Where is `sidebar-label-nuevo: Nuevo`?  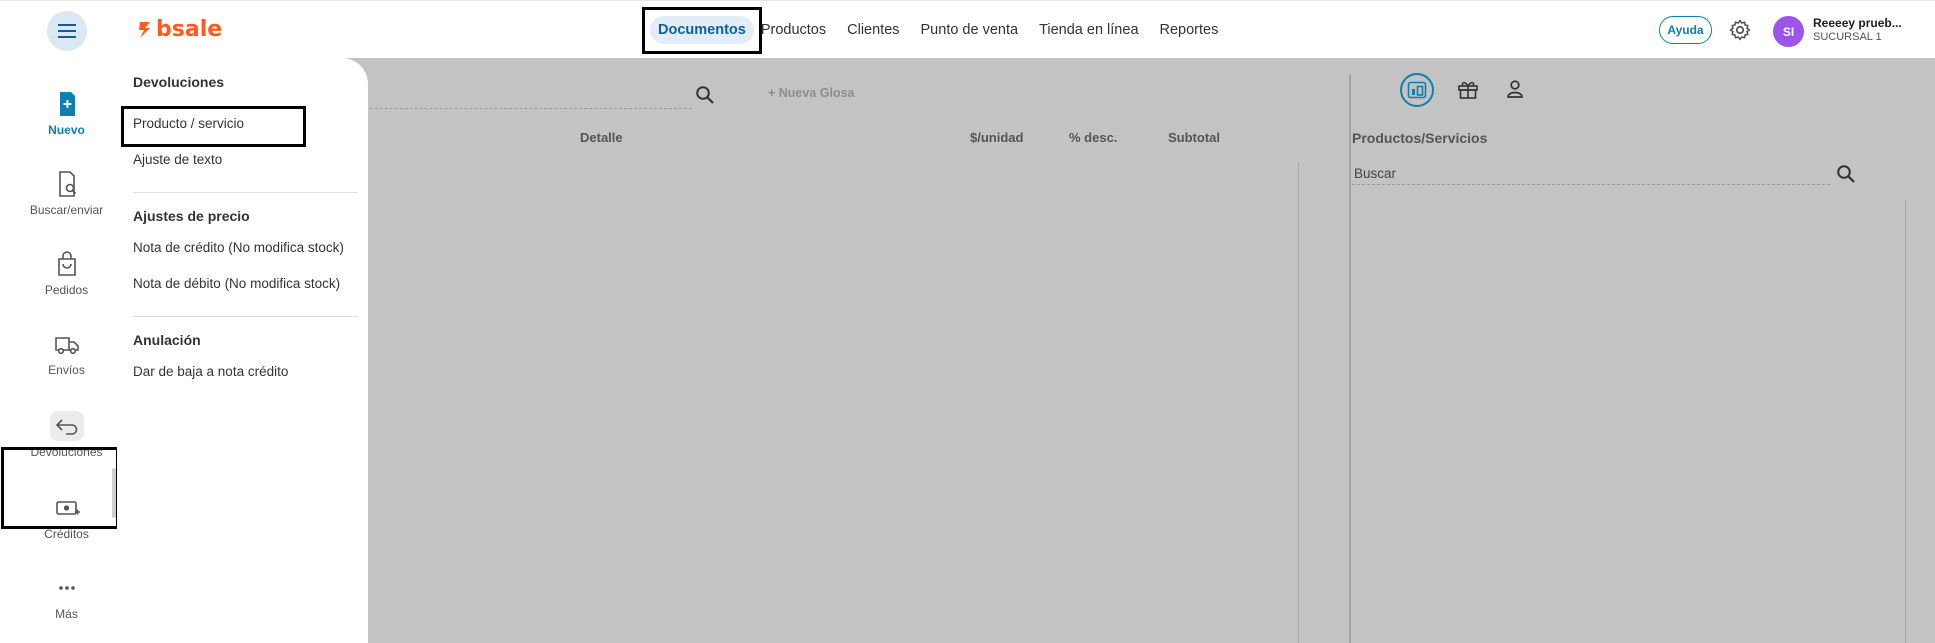
sidebar-label-nuevo: Nuevo is located at coordinates (66, 130).